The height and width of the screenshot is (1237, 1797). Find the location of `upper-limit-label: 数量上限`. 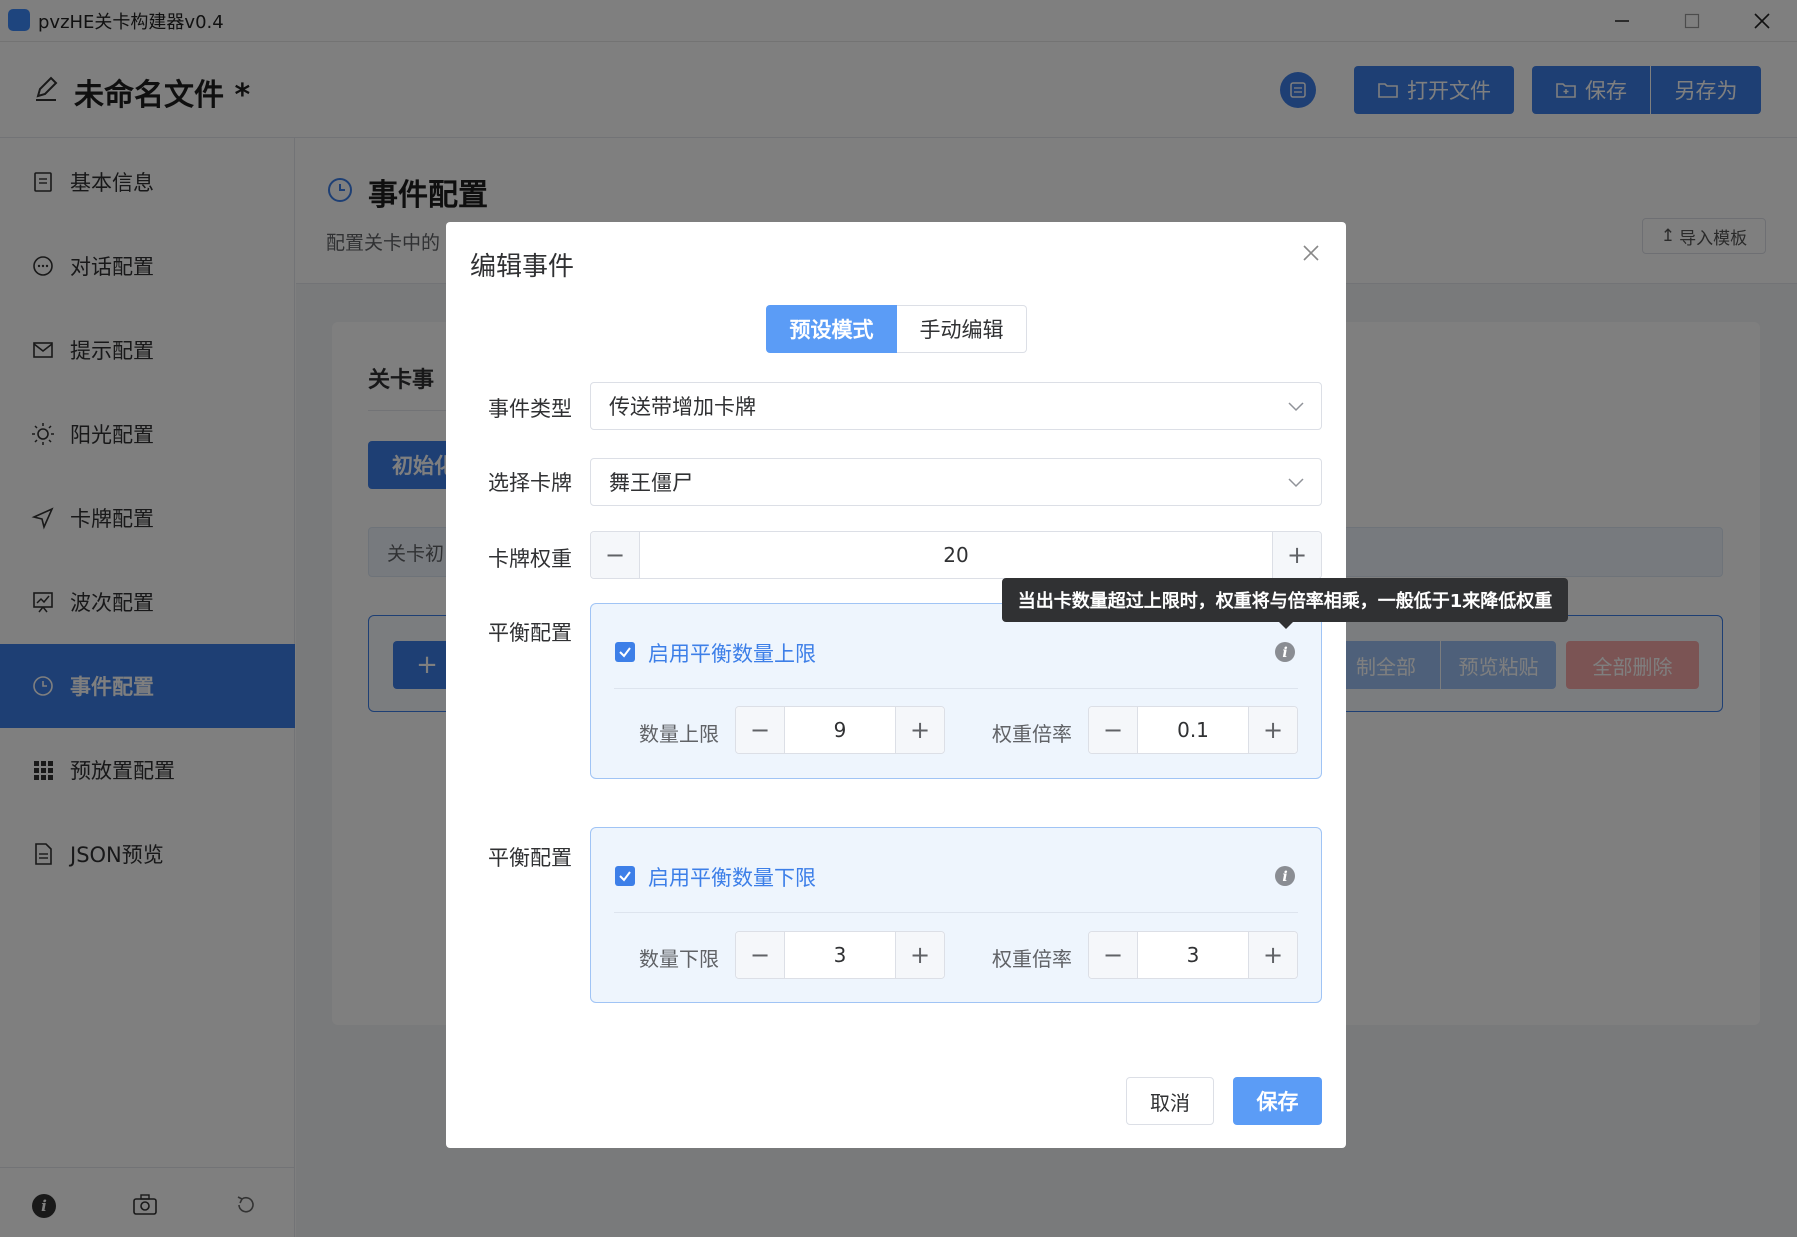

upper-limit-label: 数量上限 is located at coordinates (679, 734).